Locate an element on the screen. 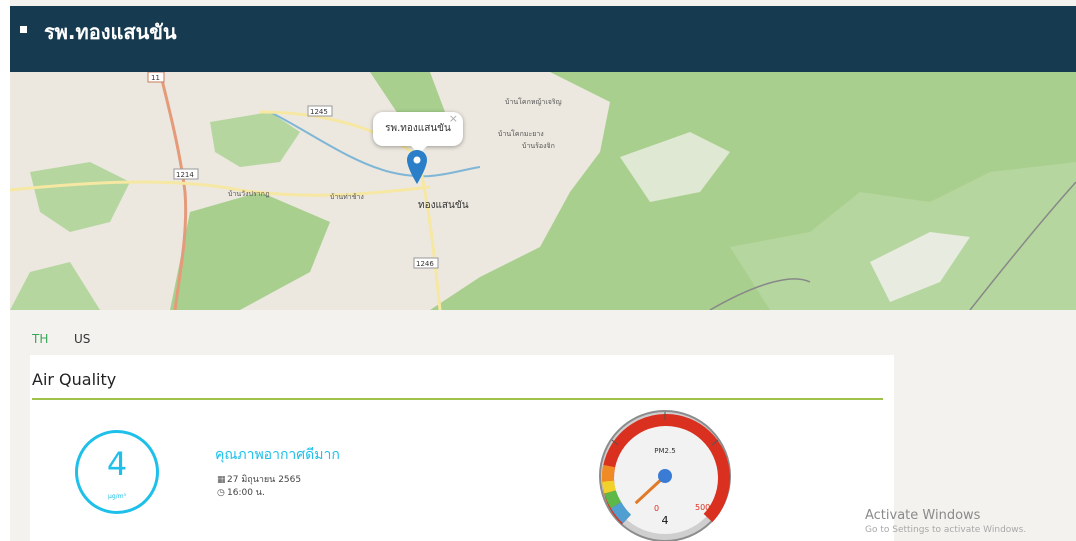 The height and width of the screenshot is (541, 1076). map-label: บ้านวังปรากฎ is located at coordinates (249, 194).